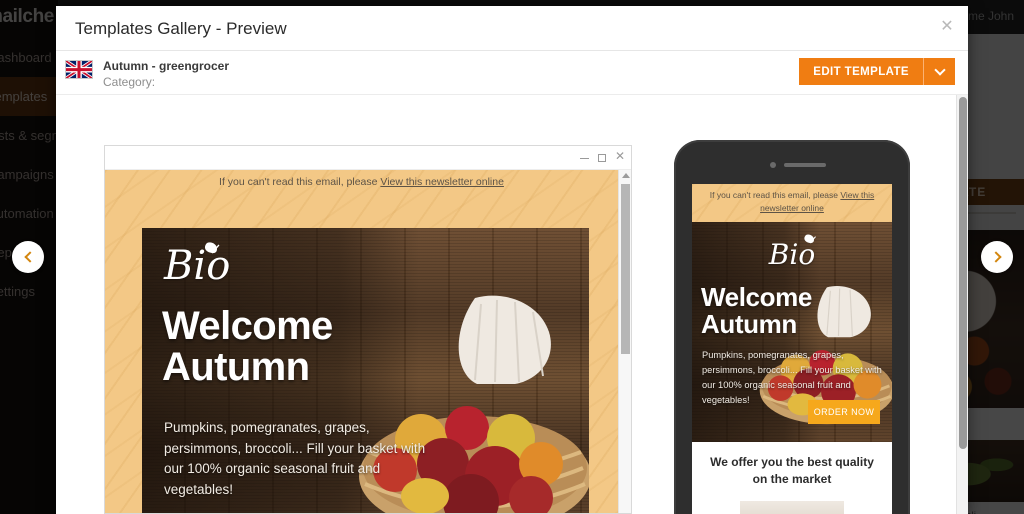 The image size is (1024, 514). I want to click on desktop-preview-scrollbar, so click(624, 341).